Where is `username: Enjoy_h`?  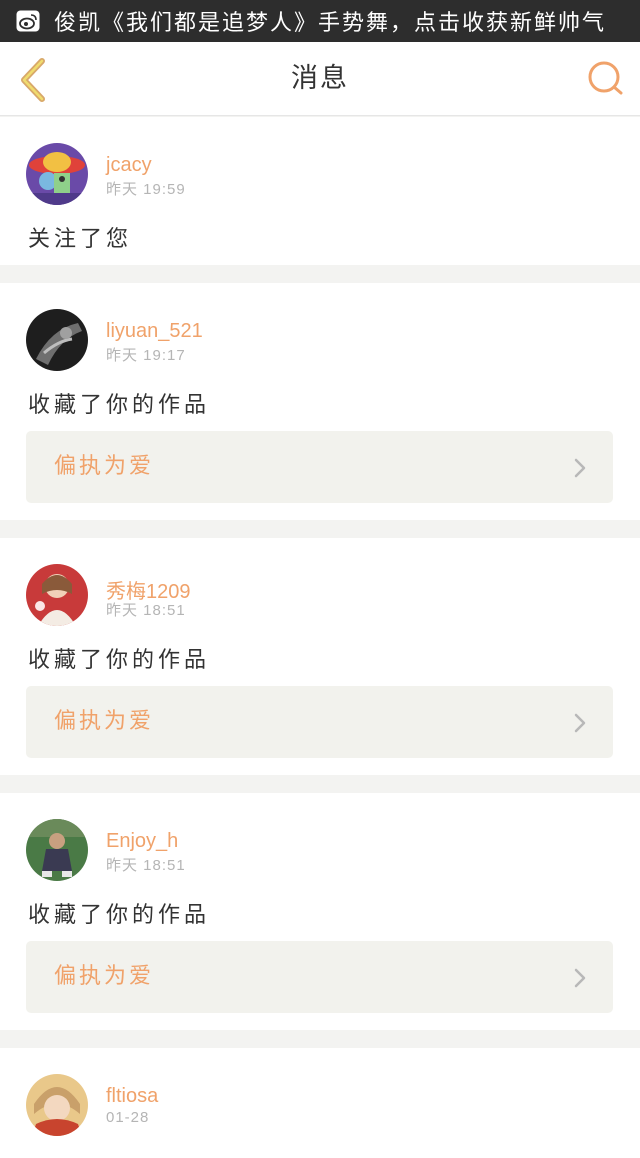
username: Enjoy_h is located at coordinates (142, 841).